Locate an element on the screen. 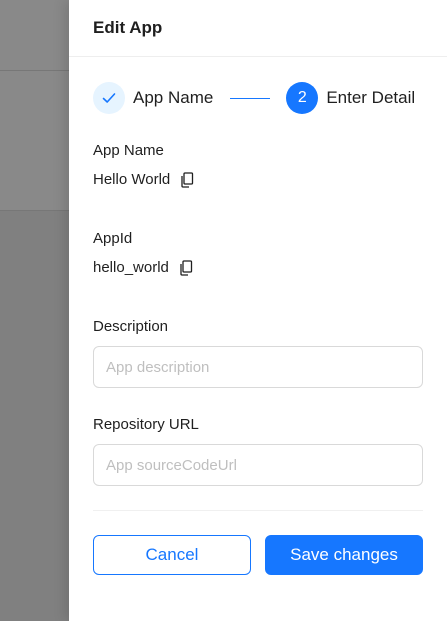 The width and height of the screenshot is (447, 621). step-2-label: Enter Detail is located at coordinates (370, 98).